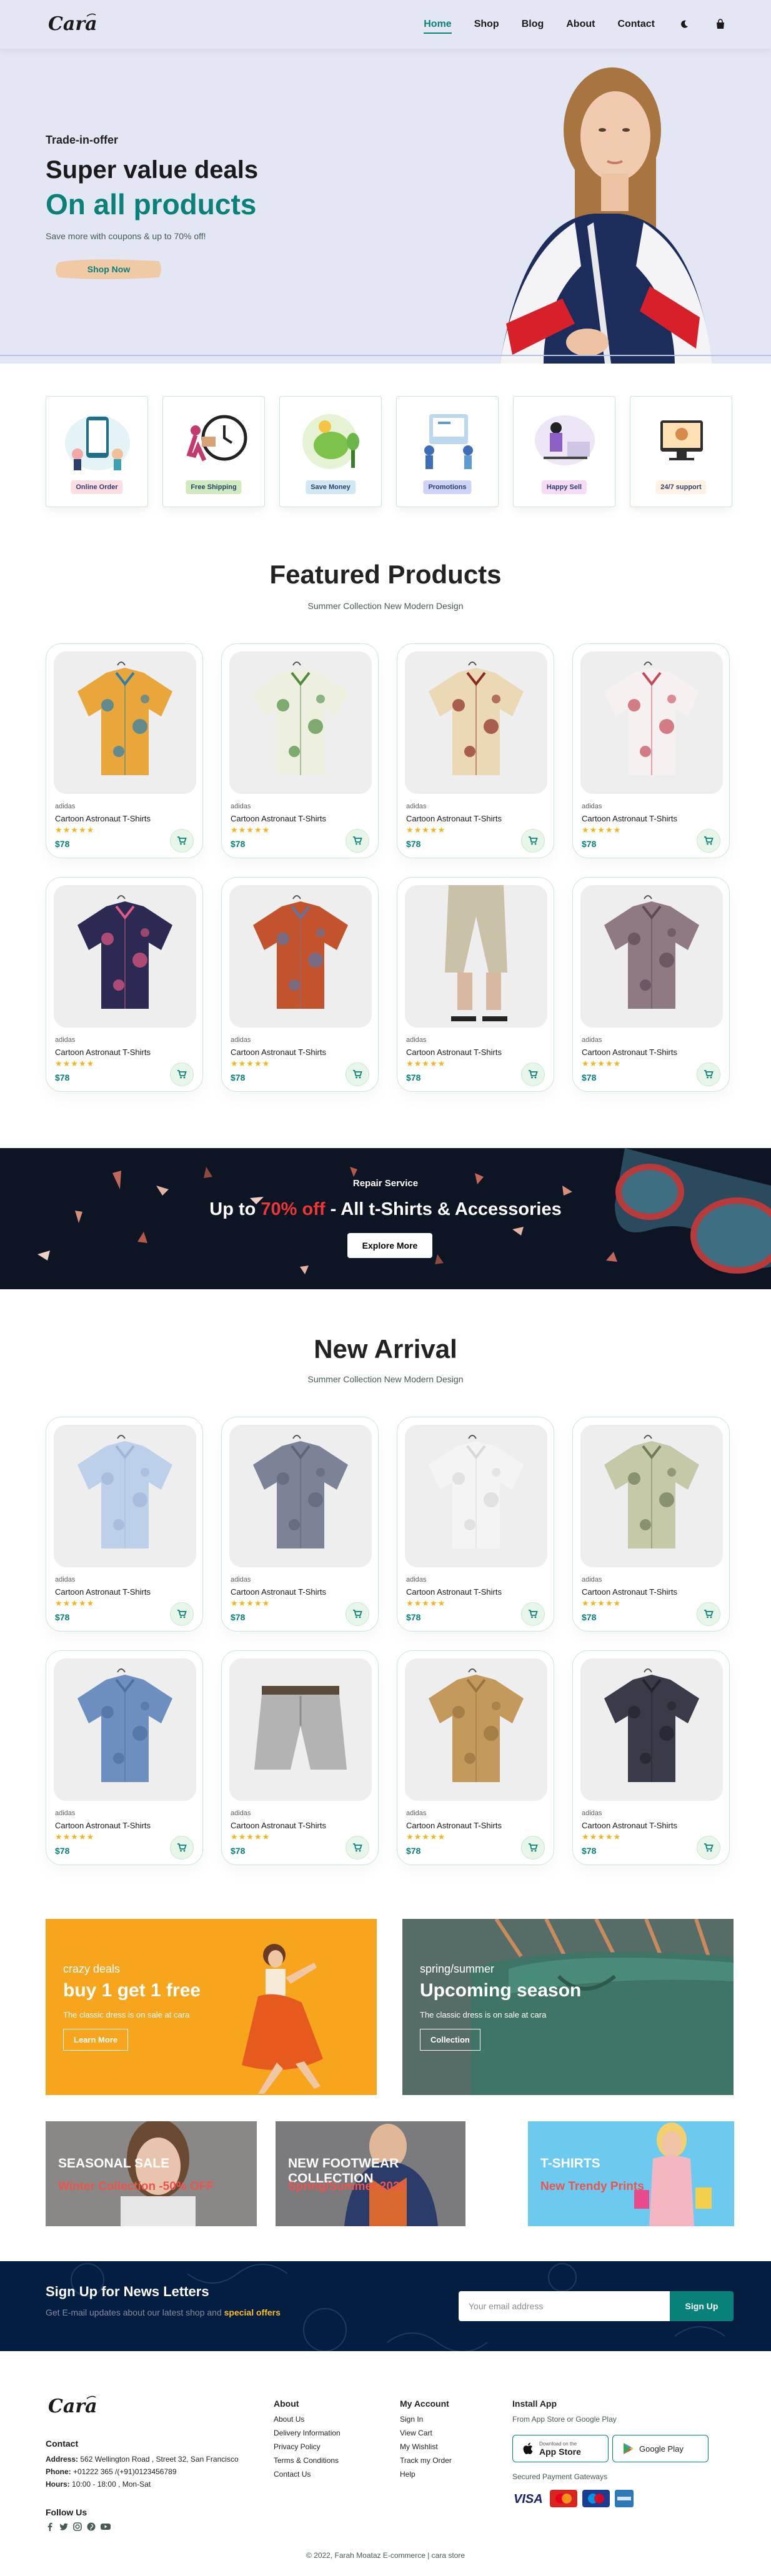 The width and height of the screenshot is (771, 2576). I want to click on facebook-icon, so click(50, 2526).